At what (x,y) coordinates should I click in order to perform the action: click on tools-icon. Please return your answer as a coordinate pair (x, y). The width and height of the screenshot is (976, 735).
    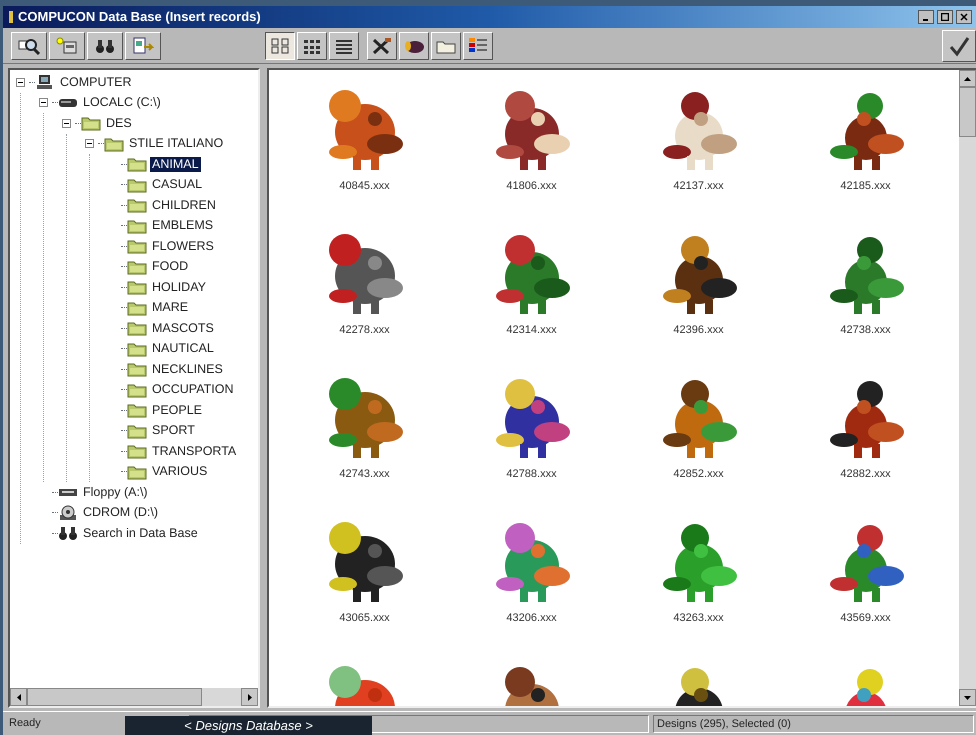
    Looking at the image, I should click on (382, 45).